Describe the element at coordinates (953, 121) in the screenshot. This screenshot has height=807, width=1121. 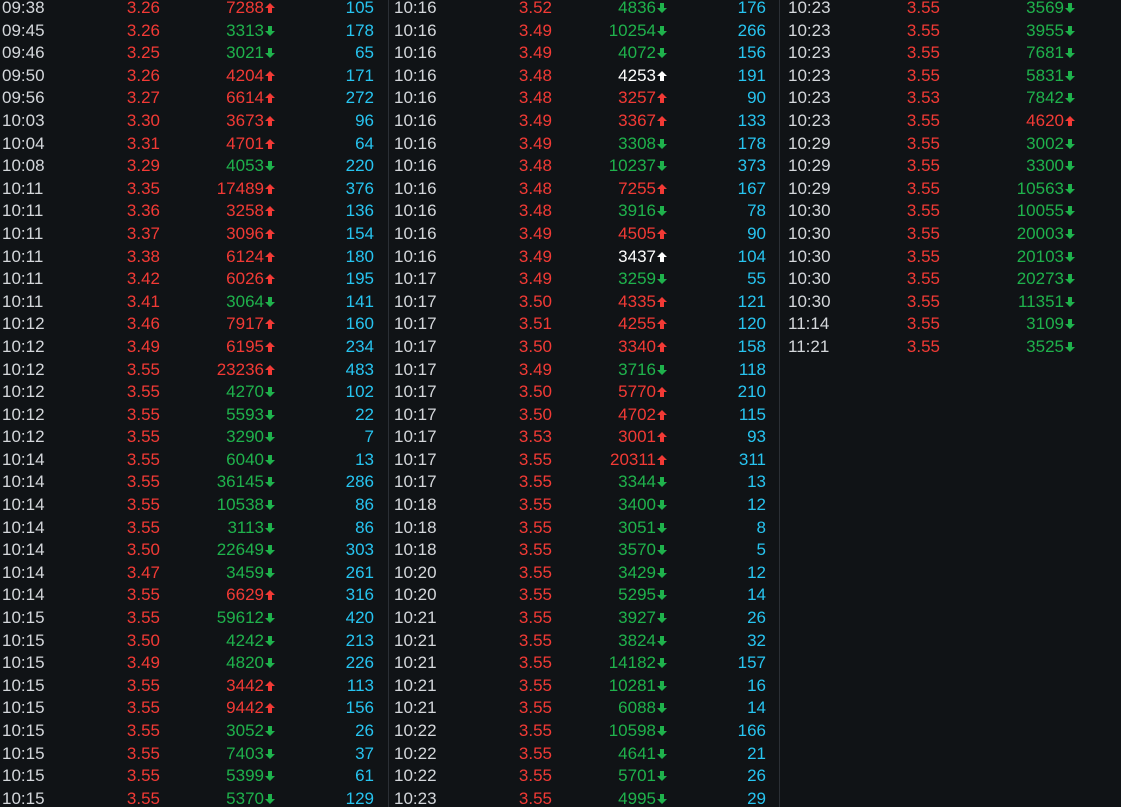
I see `tick-row: 10:23 3.55 4620` at that location.